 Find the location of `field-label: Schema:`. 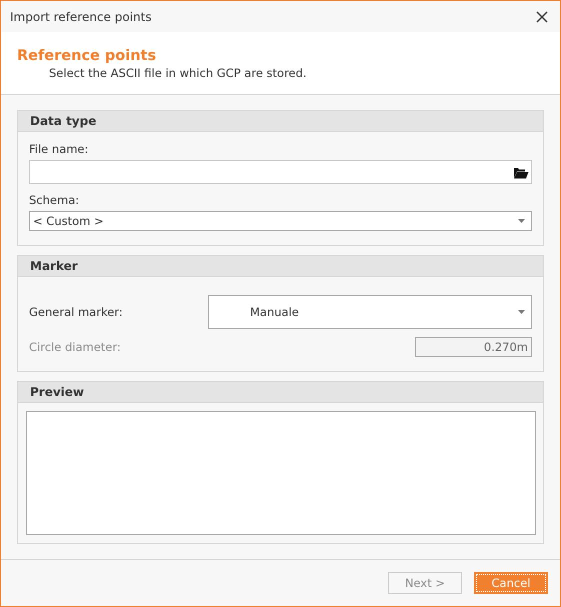

field-label: Schema: is located at coordinates (54, 200).